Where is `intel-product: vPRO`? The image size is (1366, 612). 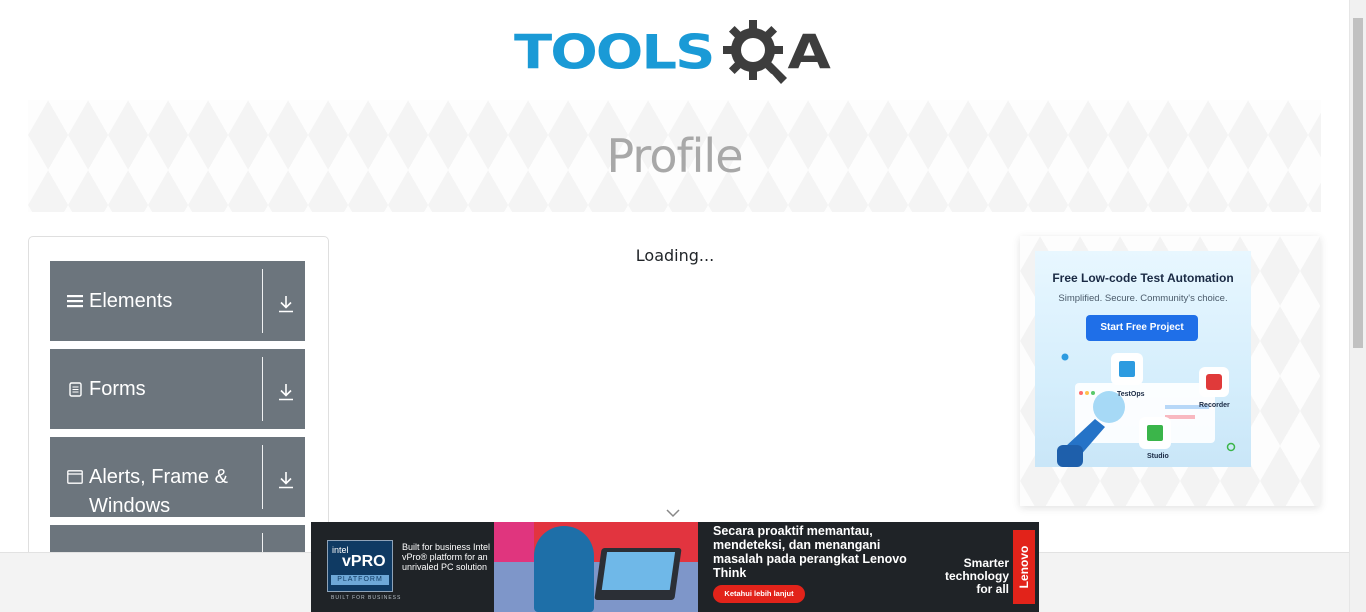
intel-product: vPRO is located at coordinates (364, 561).